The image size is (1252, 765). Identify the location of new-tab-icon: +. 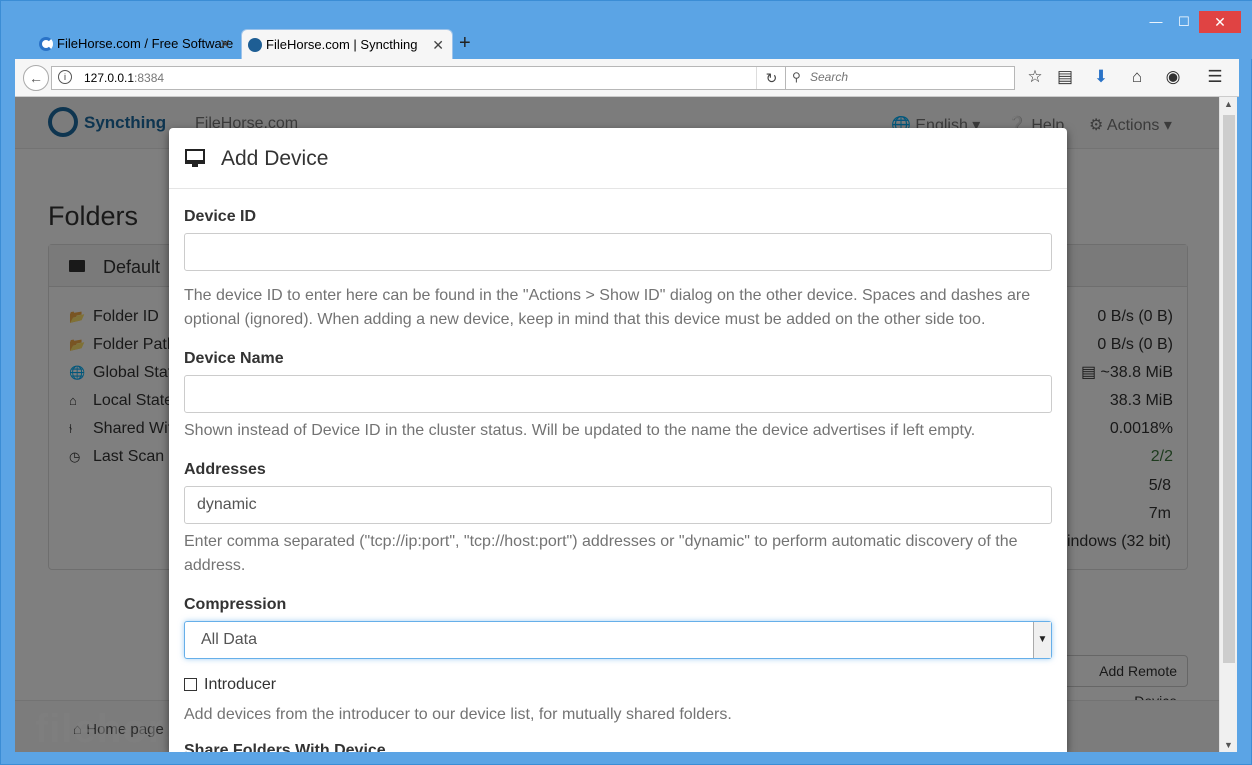
(465, 43).